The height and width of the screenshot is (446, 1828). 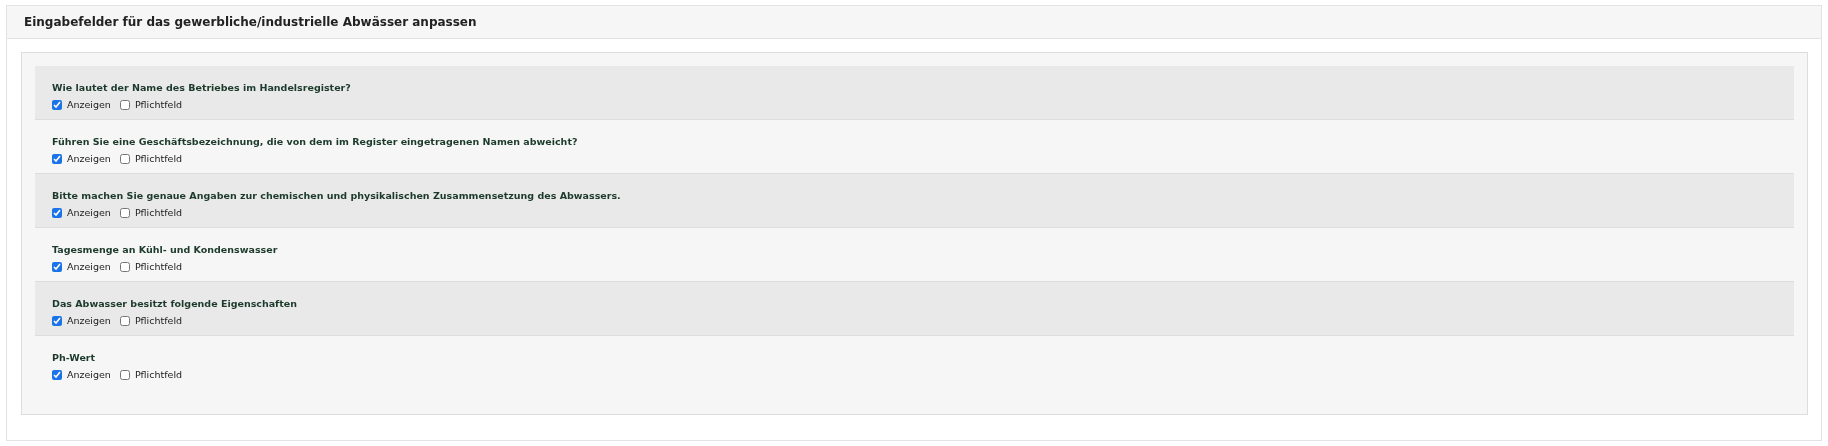 What do you see at coordinates (315, 142) in the screenshot?
I see `question-label: Führen Sie eine Geschäftsbezeichnung, die von dem im Register eingetragenen Namen abweicht?` at bounding box center [315, 142].